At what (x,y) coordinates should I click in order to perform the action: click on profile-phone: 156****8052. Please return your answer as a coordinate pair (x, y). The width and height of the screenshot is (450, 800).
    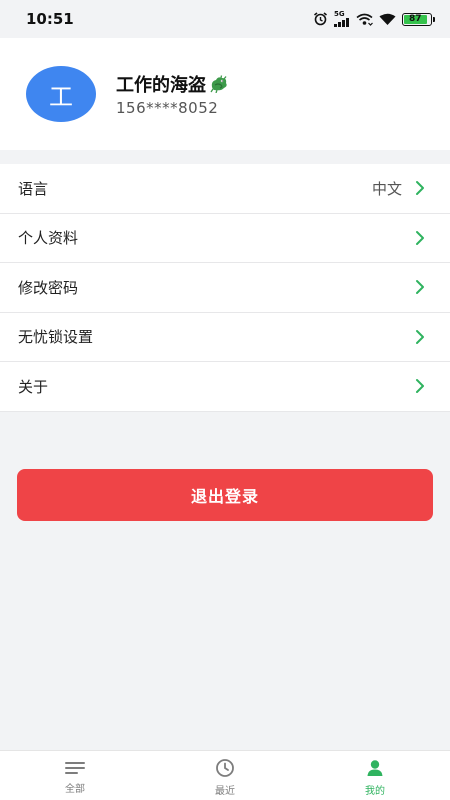
    Looking at the image, I should click on (167, 108).